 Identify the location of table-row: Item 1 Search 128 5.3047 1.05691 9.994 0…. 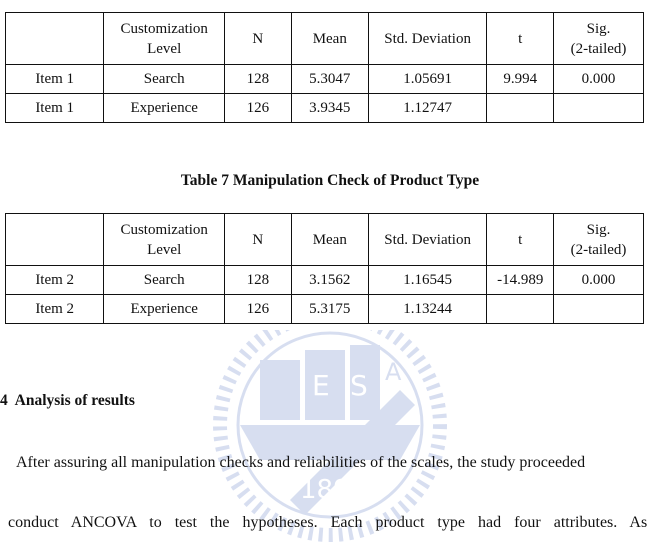
(324, 79).